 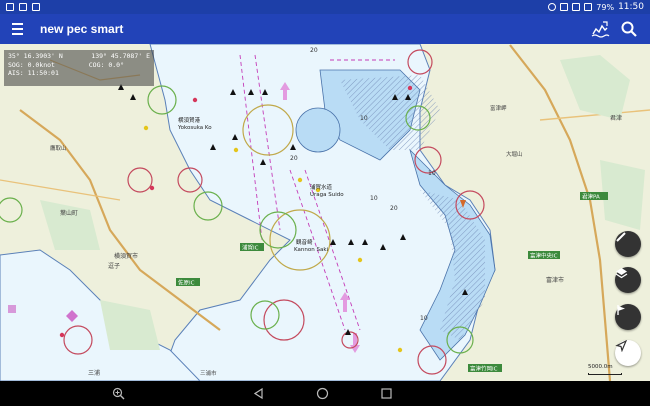 What do you see at coordinates (69, 213) in the screenshot?
I see `svg-text: 葉山町` at bounding box center [69, 213].